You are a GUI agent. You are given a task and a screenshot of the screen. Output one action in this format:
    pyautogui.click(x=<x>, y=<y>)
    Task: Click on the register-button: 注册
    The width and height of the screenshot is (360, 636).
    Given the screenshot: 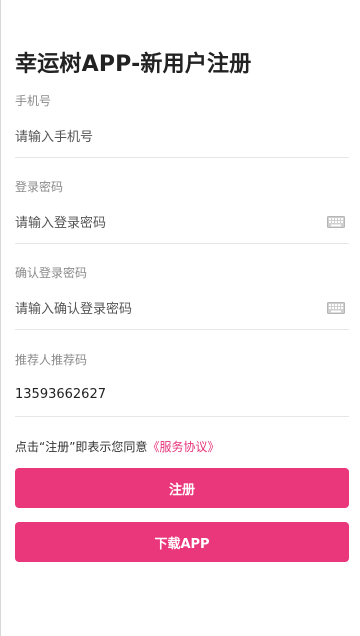 What is the action you would take?
    pyautogui.click(x=182, y=488)
    